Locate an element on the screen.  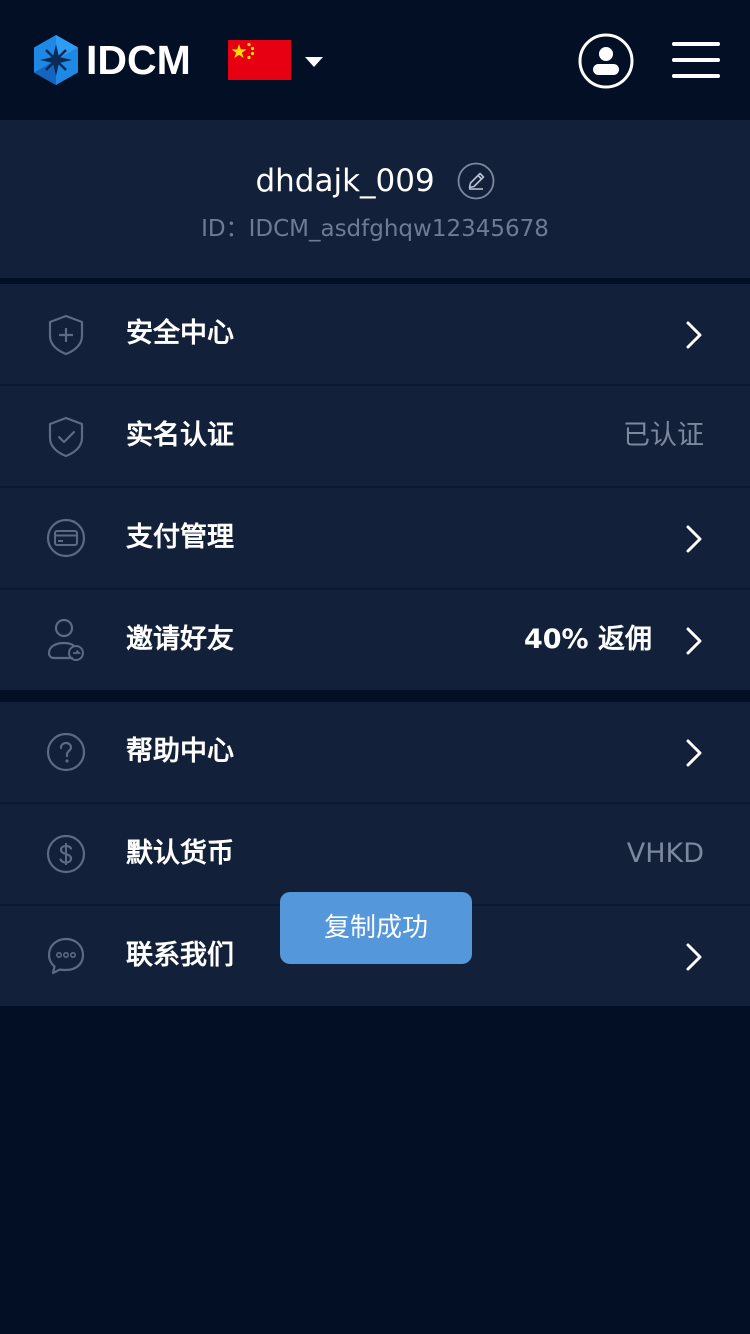
username: dhdajk_009 is located at coordinates (345, 180).